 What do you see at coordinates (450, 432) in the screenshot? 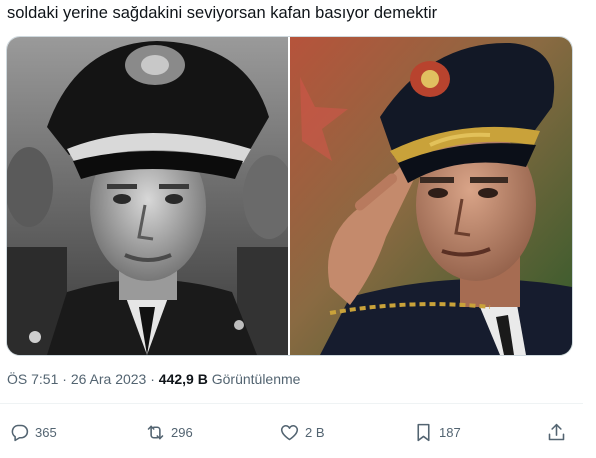
I see `bookmark-count: 187` at bounding box center [450, 432].